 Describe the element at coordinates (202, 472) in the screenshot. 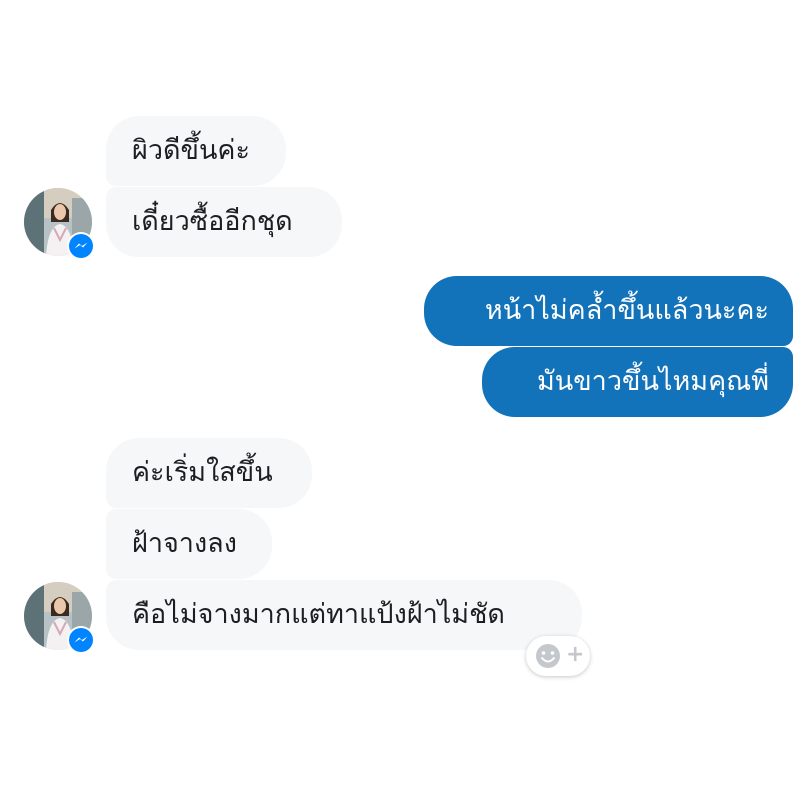

I see `message-text: ค่ะเริ่มใสขึ้น` at that location.